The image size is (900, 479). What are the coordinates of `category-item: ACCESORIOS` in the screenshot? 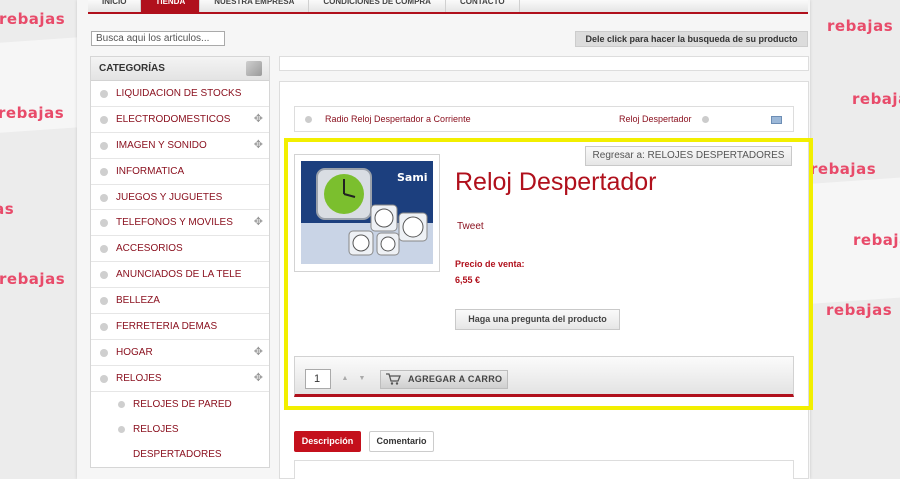 It's located at (180, 249).